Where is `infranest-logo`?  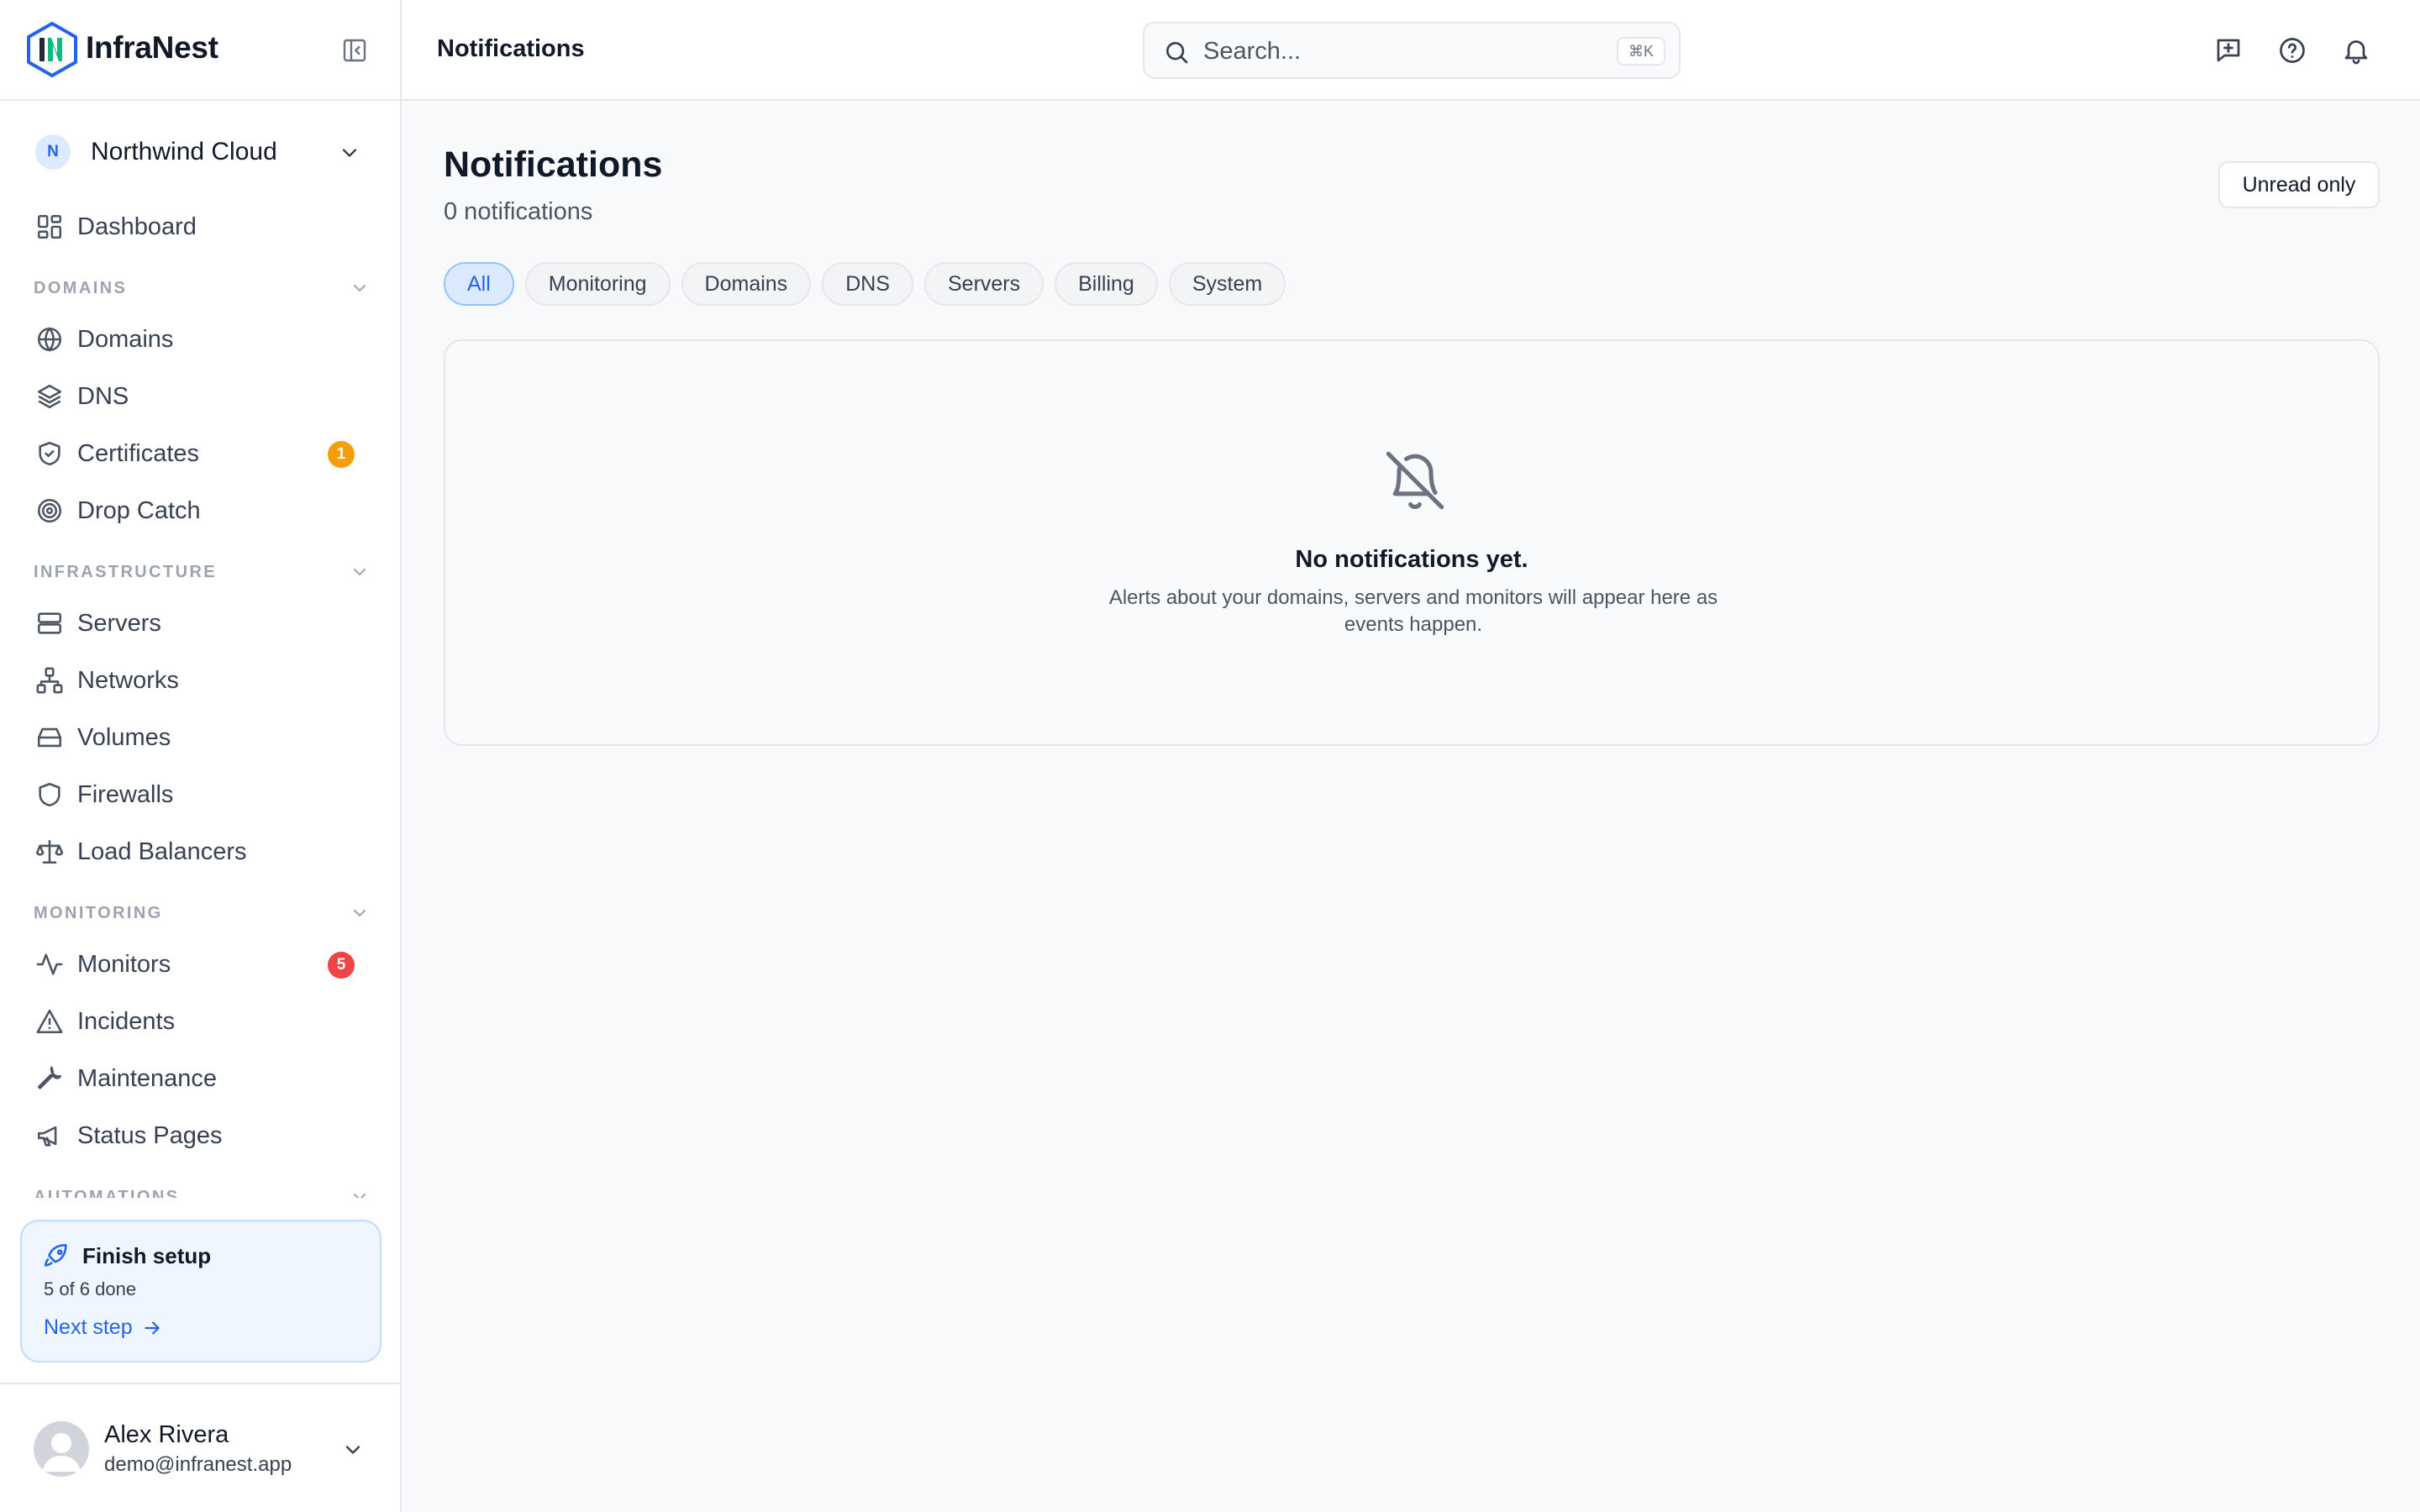
infranest-logo is located at coordinates (52, 49).